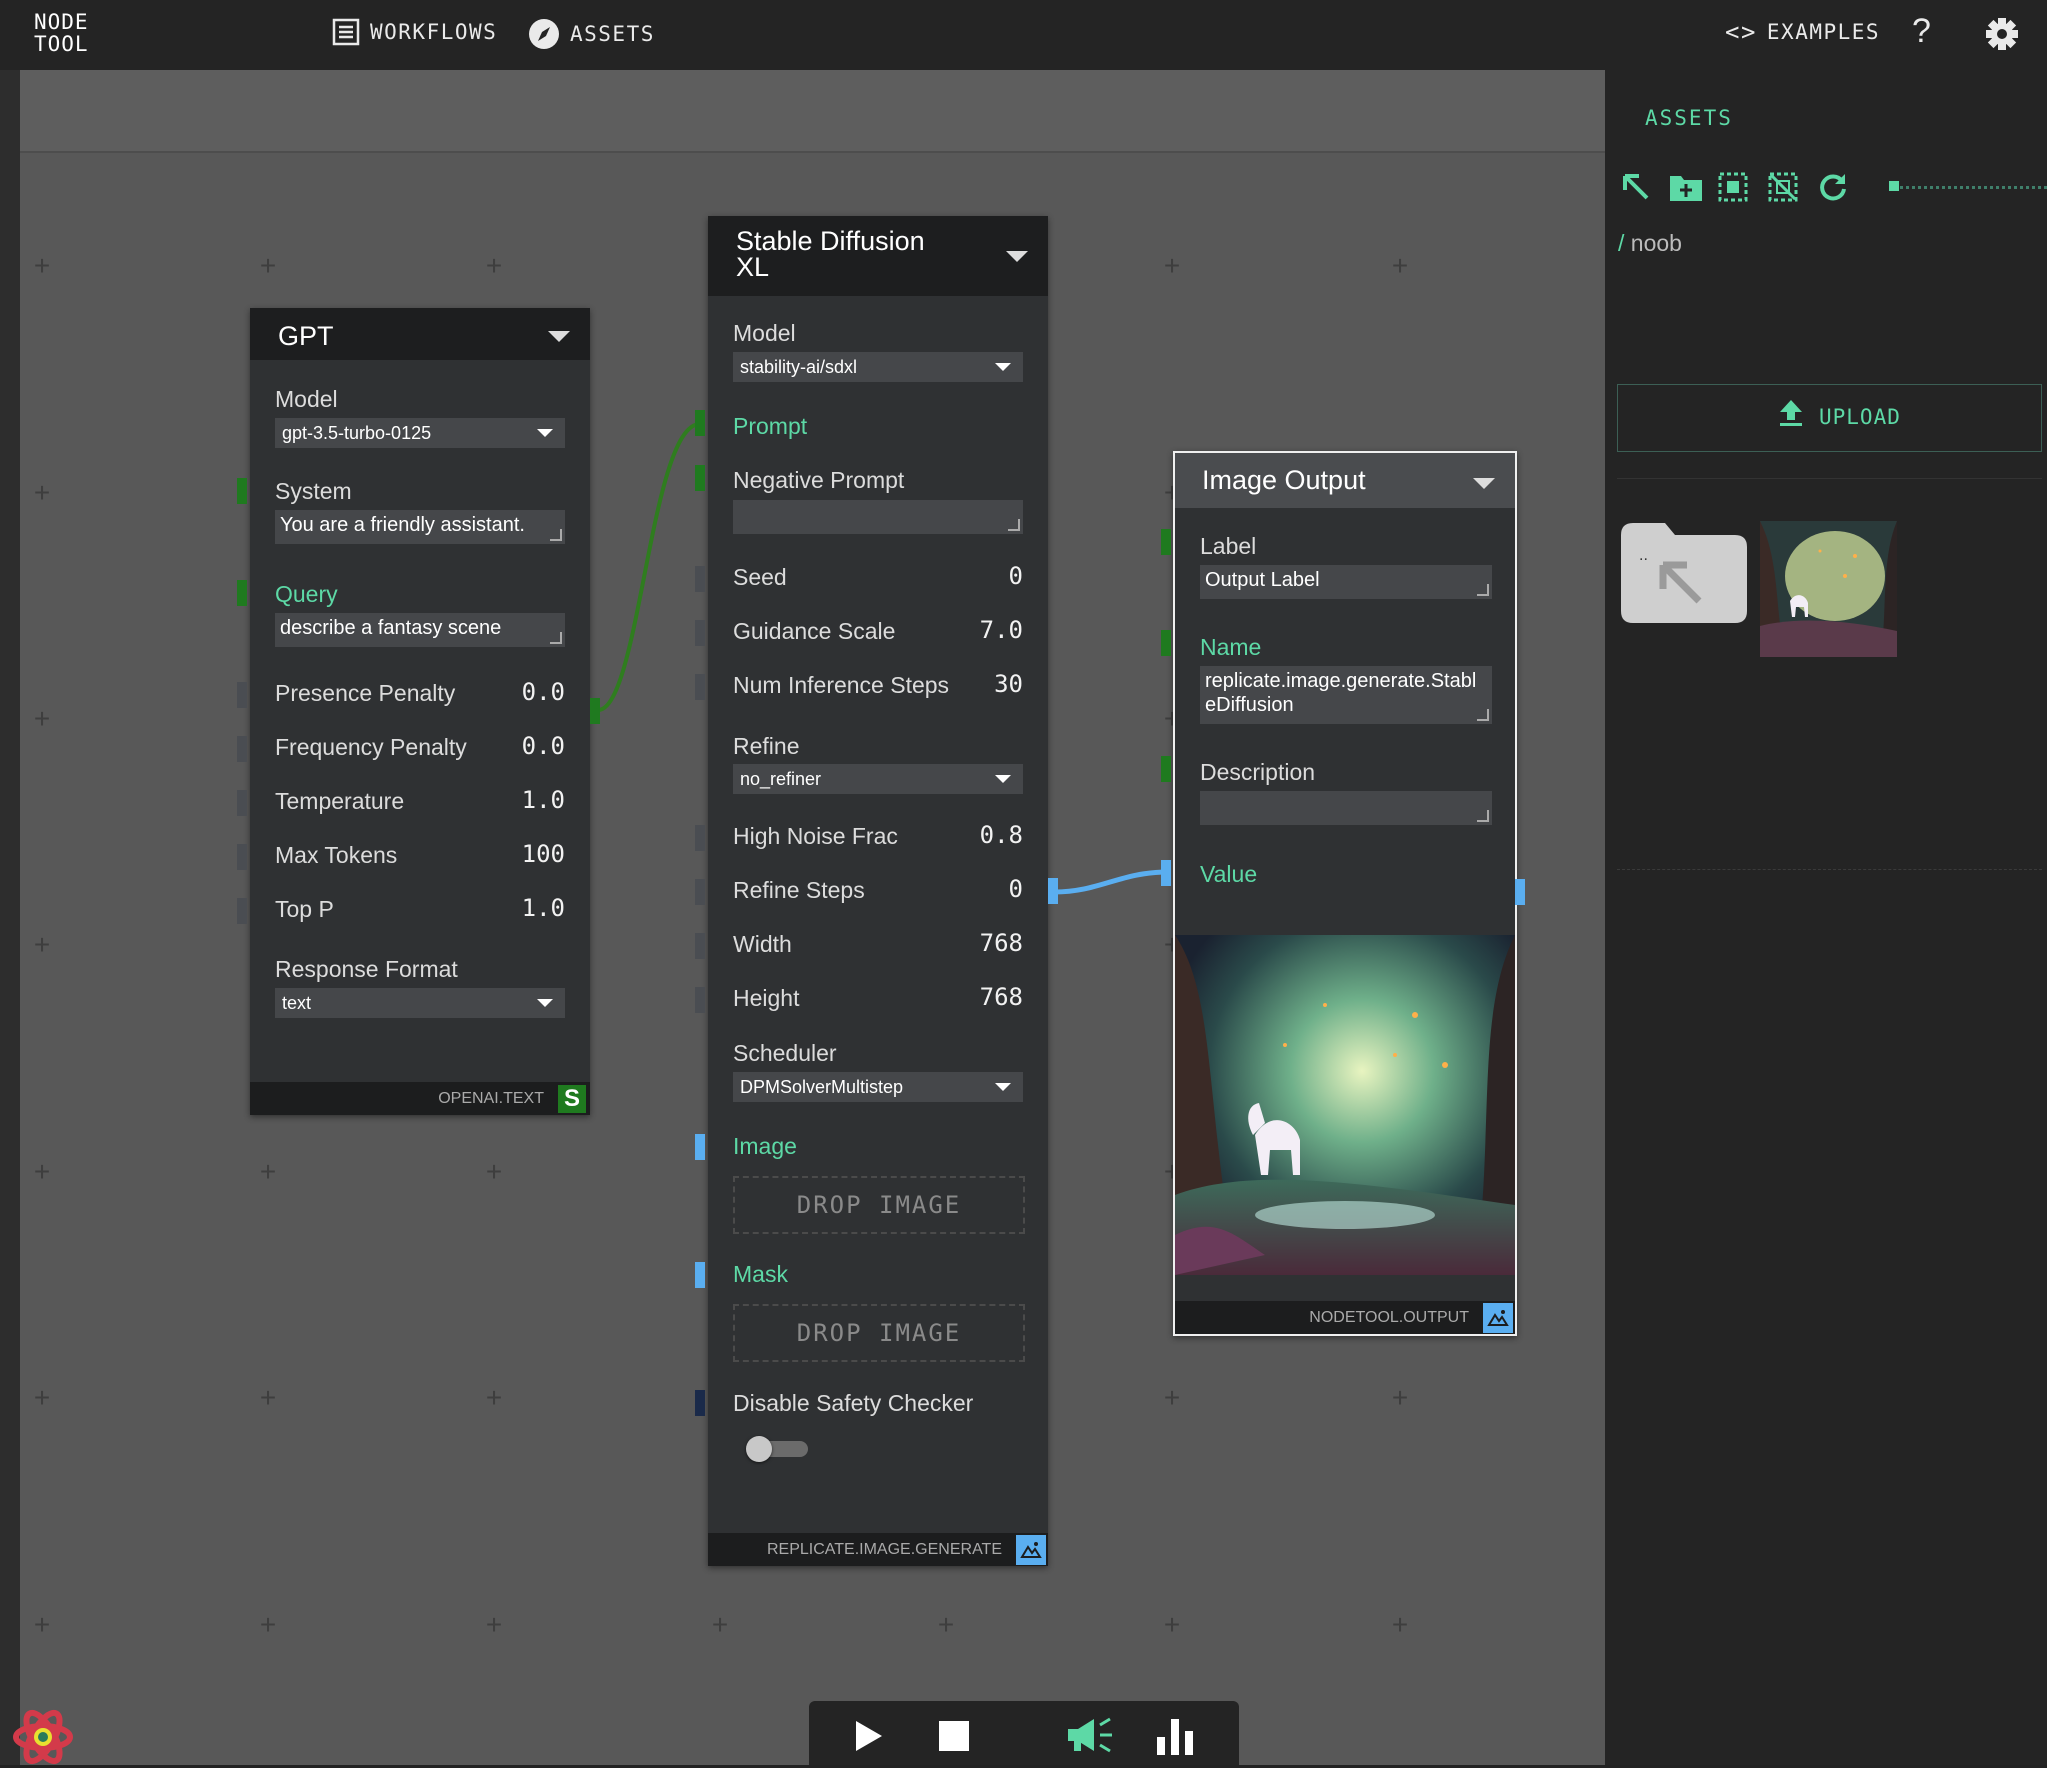  What do you see at coordinates (1520, 892) in the screenshot?
I see `output-handle-value` at bounding box center [1520, 892].